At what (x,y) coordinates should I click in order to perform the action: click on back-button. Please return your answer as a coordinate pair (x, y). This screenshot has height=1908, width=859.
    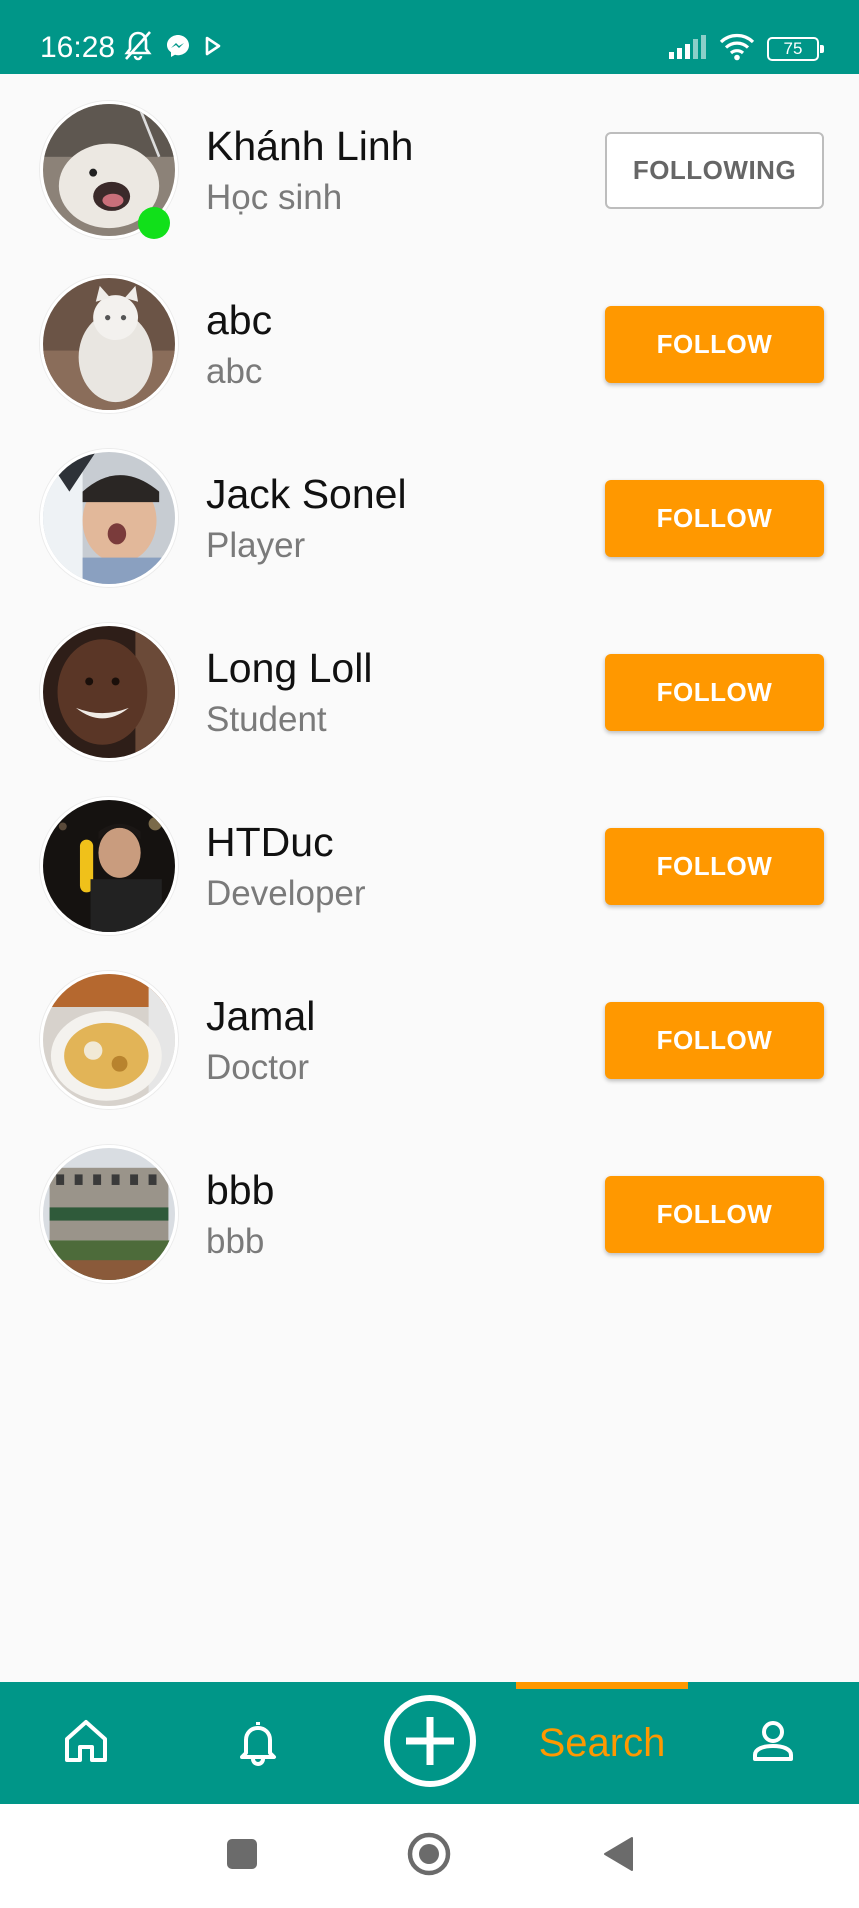
    Looking at the image, I should click on (618, 1856).